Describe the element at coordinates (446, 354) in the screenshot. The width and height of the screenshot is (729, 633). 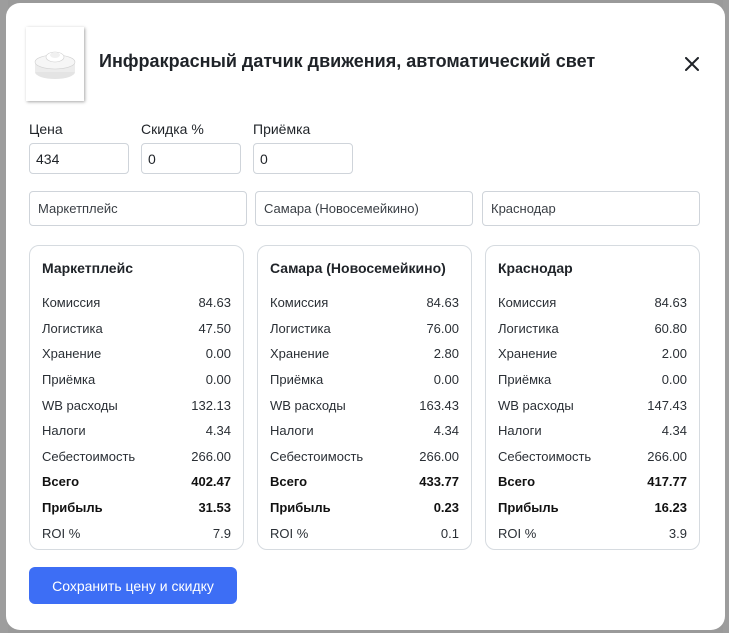
I see `row-value: 2.80` at that location.